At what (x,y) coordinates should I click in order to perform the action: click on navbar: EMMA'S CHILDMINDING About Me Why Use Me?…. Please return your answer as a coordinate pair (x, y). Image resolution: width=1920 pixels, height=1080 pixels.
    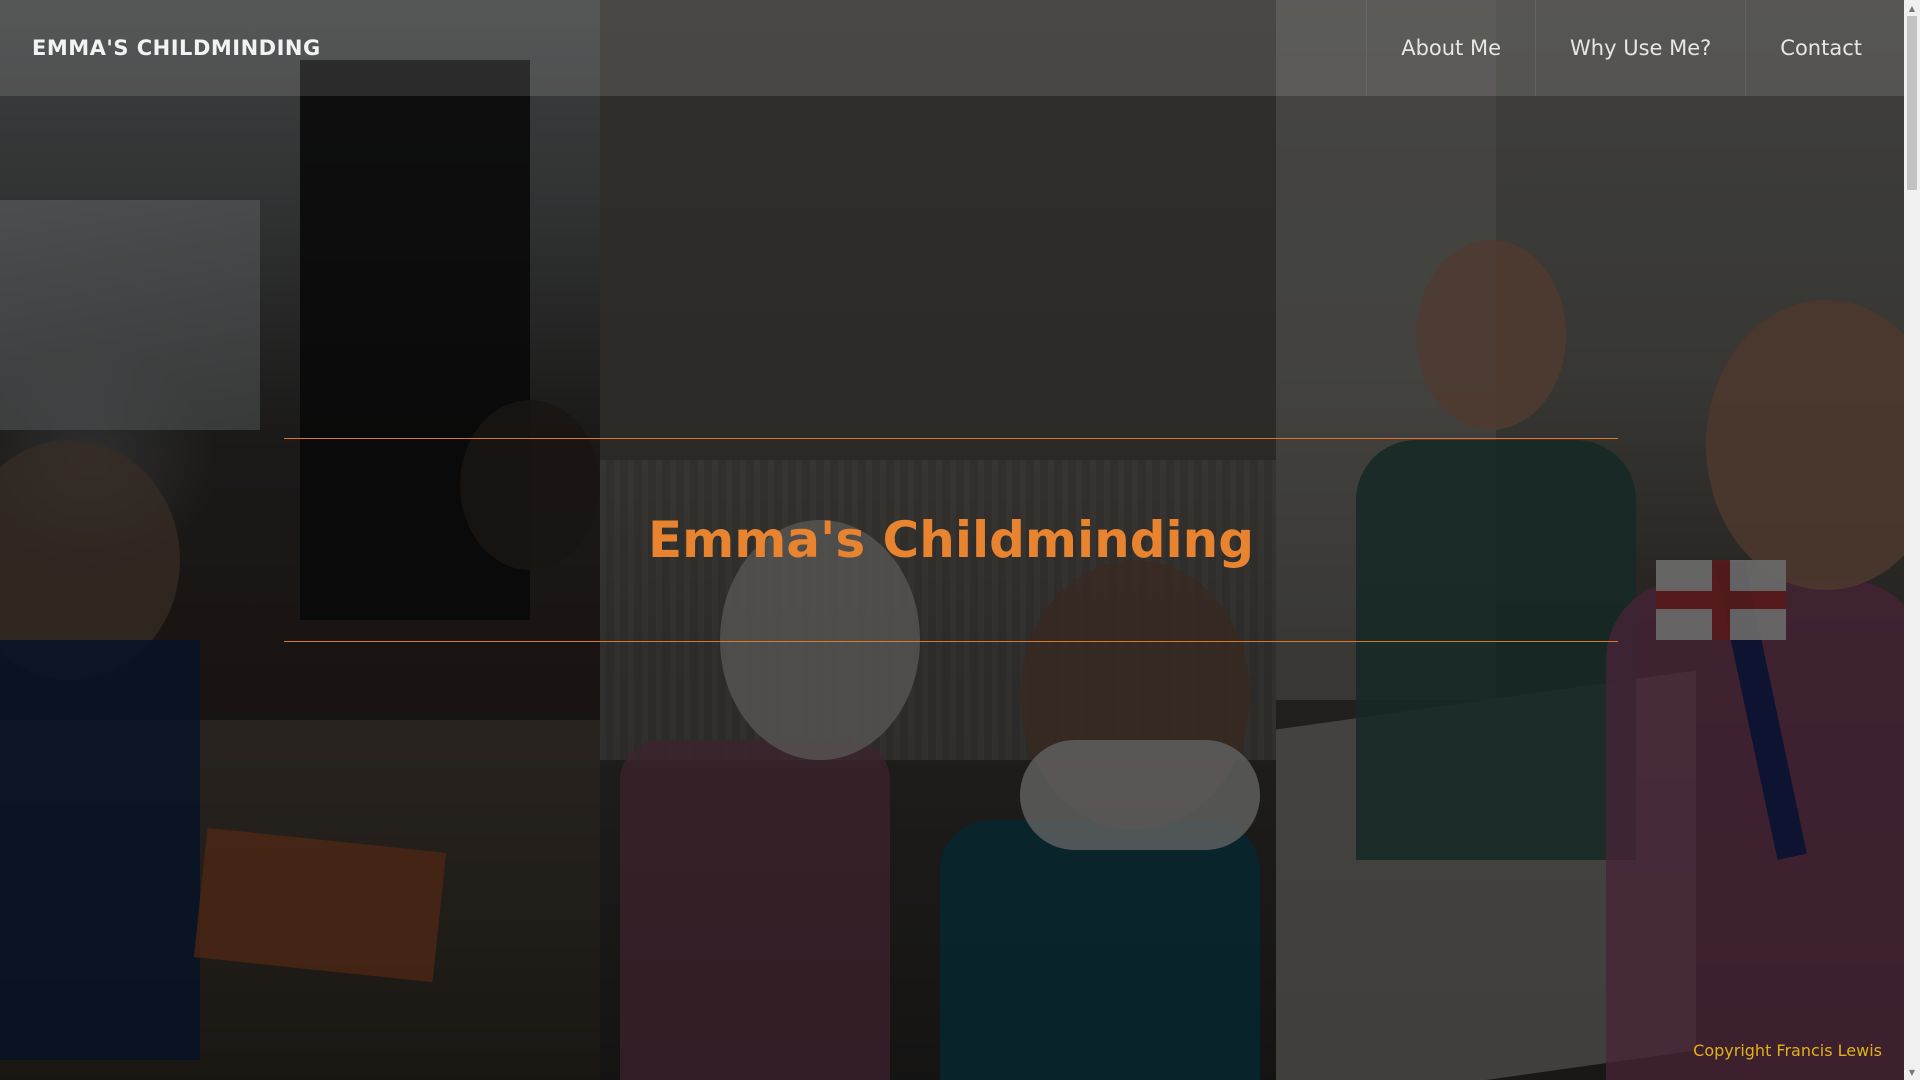
    Looking at the image, I should click on (952, 48).